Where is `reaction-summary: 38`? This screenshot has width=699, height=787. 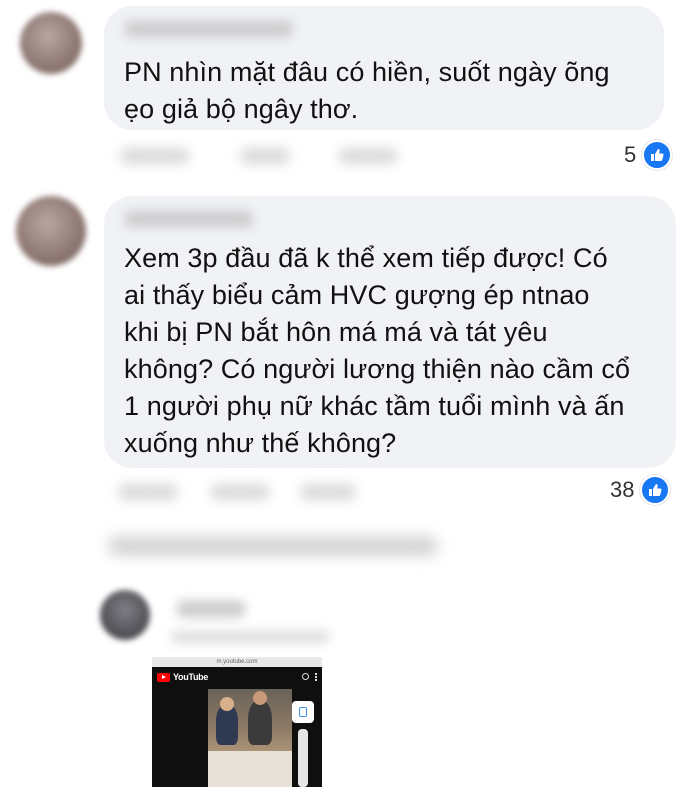
reaction-summary: 38 is located at coordinates (640, 490).